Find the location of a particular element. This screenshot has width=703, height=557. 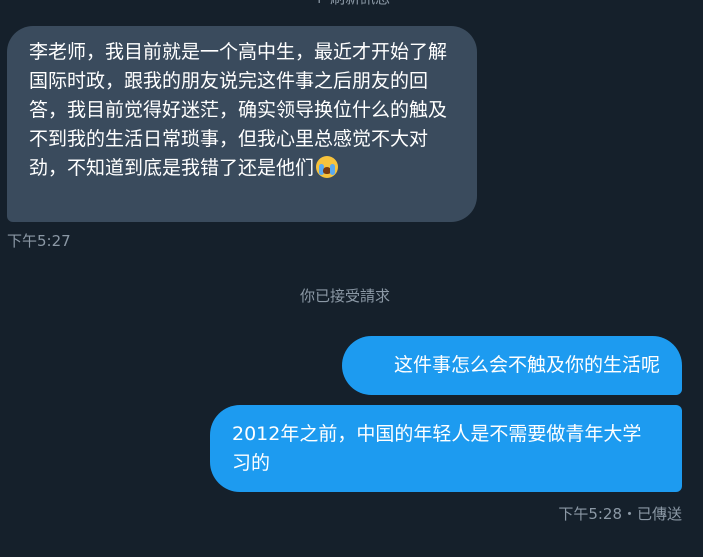

request-accepted-notice: 你已接受請求 is located at coordinates (344, 296).